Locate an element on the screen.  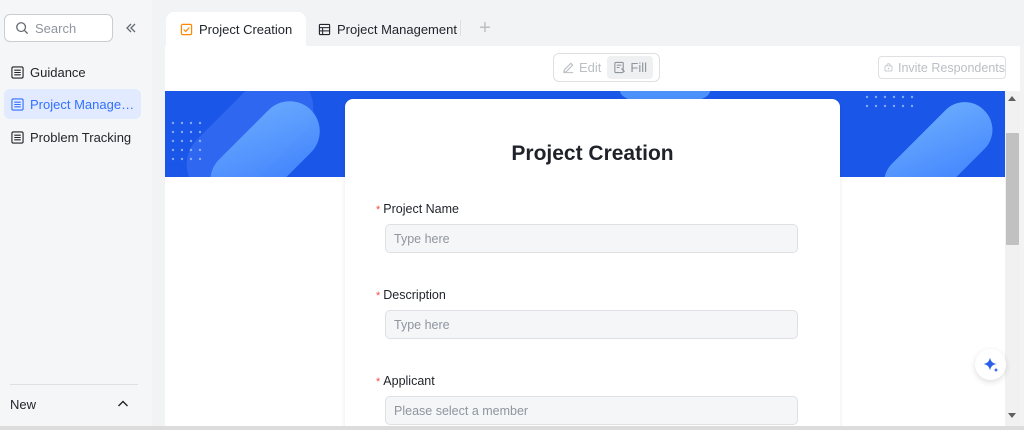
sidebar-item-label: Problem Tracking is located at coordinates (81, 137).